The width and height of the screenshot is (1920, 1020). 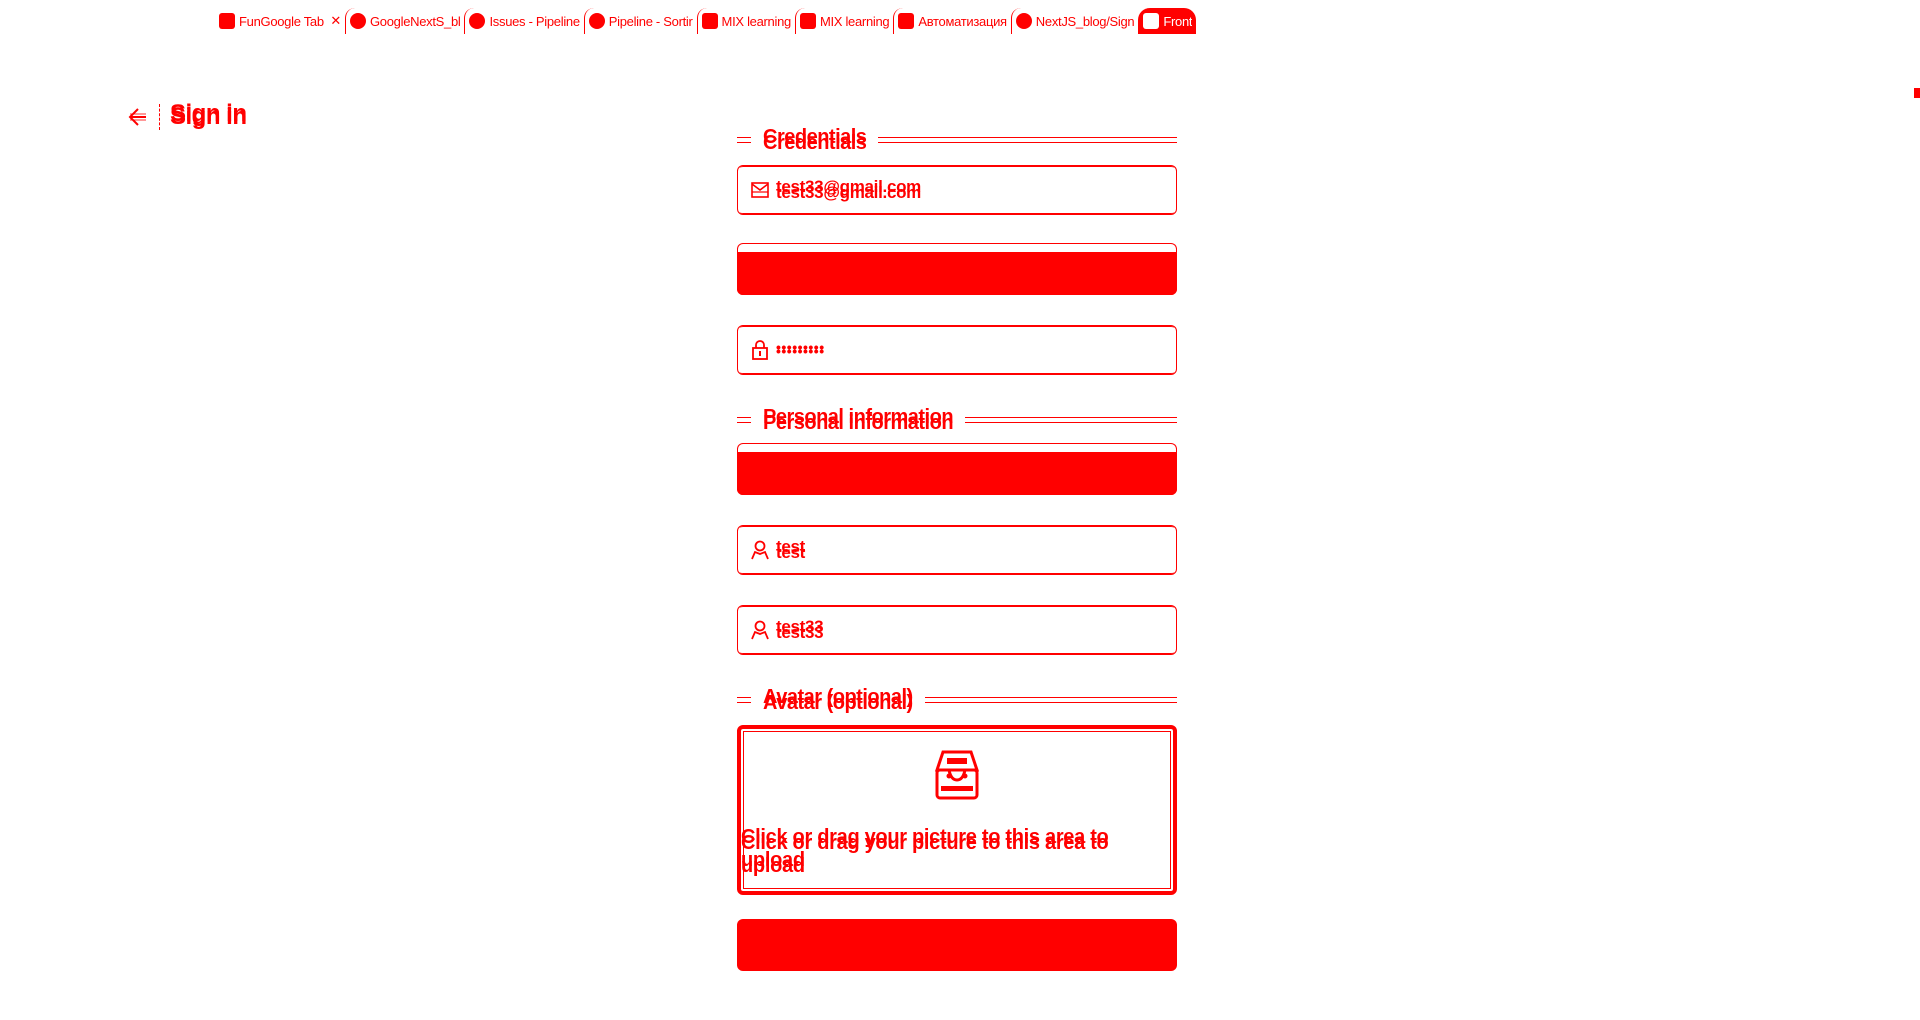 I want to click on last-name-field: test33, so click(x=957, y=630).